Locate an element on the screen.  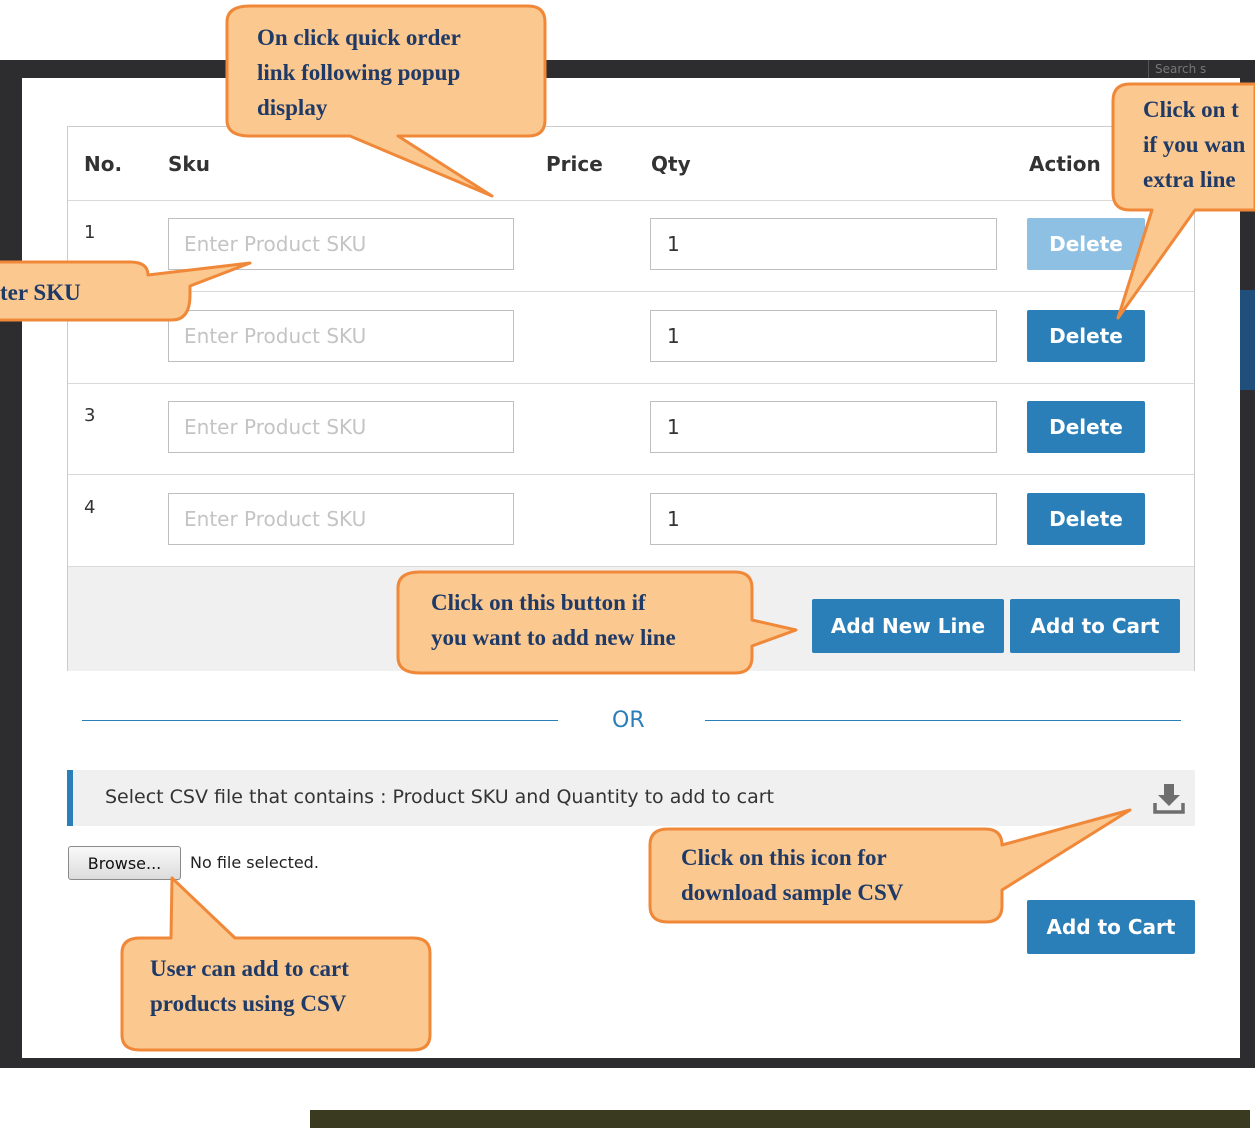
callout-line: User can add to cart is located at coordinates (249, 968).